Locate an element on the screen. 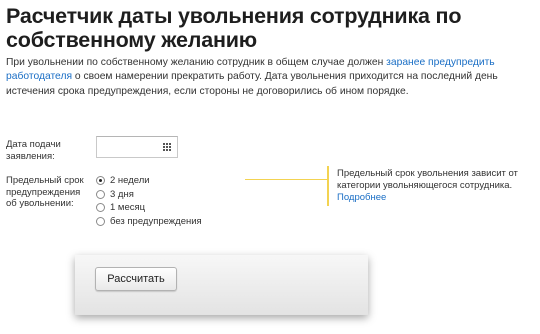  calendar-icon is located at coordinates (167, 147).